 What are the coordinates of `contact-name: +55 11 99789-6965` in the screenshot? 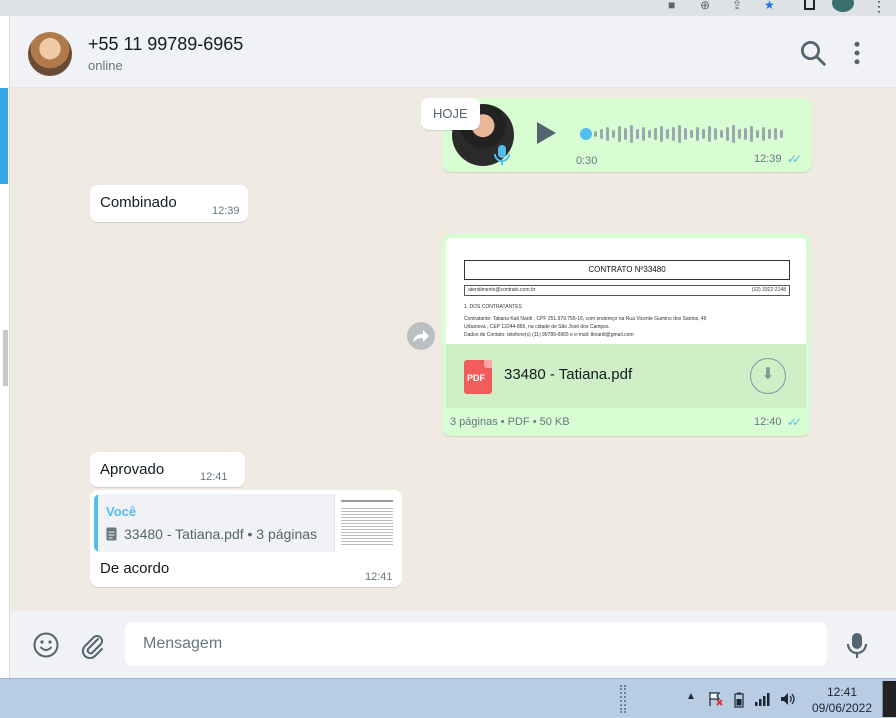 It's located at (165, 44).